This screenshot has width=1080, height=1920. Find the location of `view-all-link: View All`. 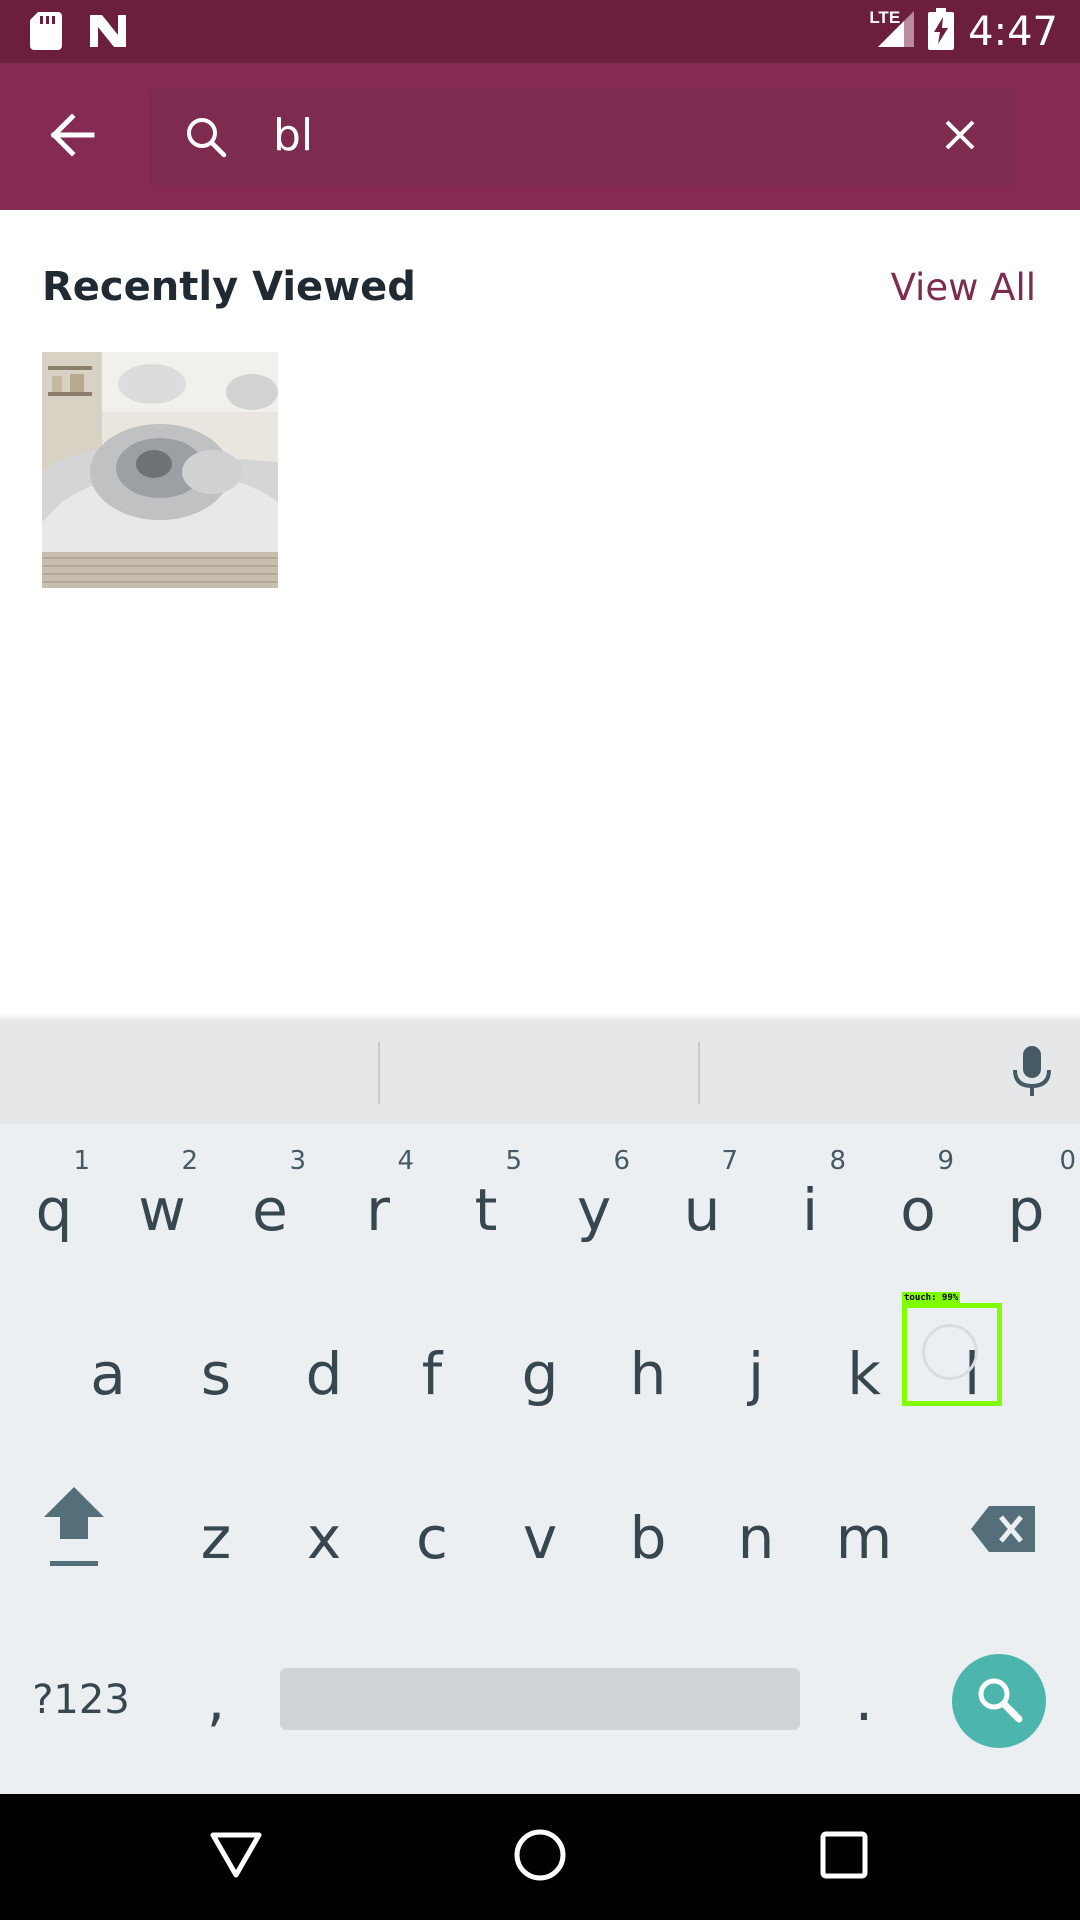

view-all-link: View All is located at coordinates (963, 287).